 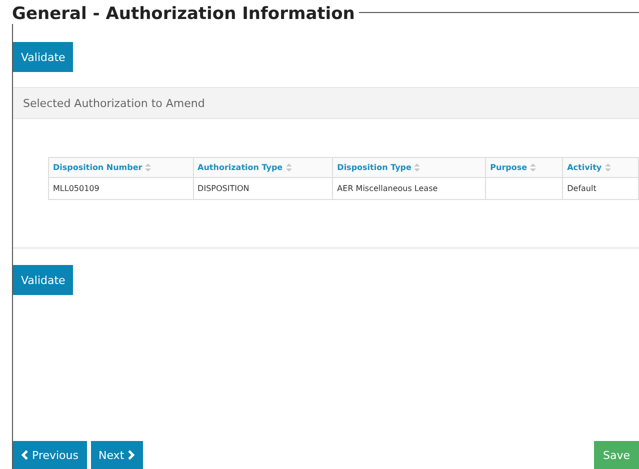 I want to click on next-button: Next, so click(x=117, y=455).